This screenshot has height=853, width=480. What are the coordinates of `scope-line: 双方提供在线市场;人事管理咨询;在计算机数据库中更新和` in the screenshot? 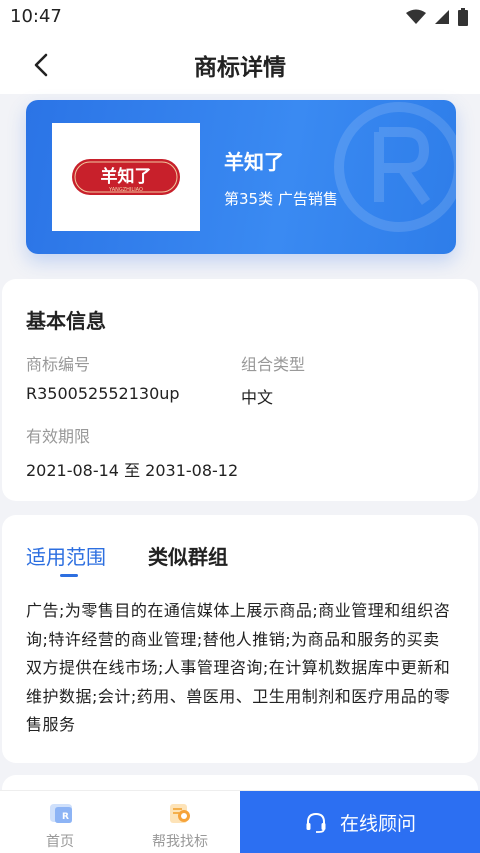 It's located at (238, 667).